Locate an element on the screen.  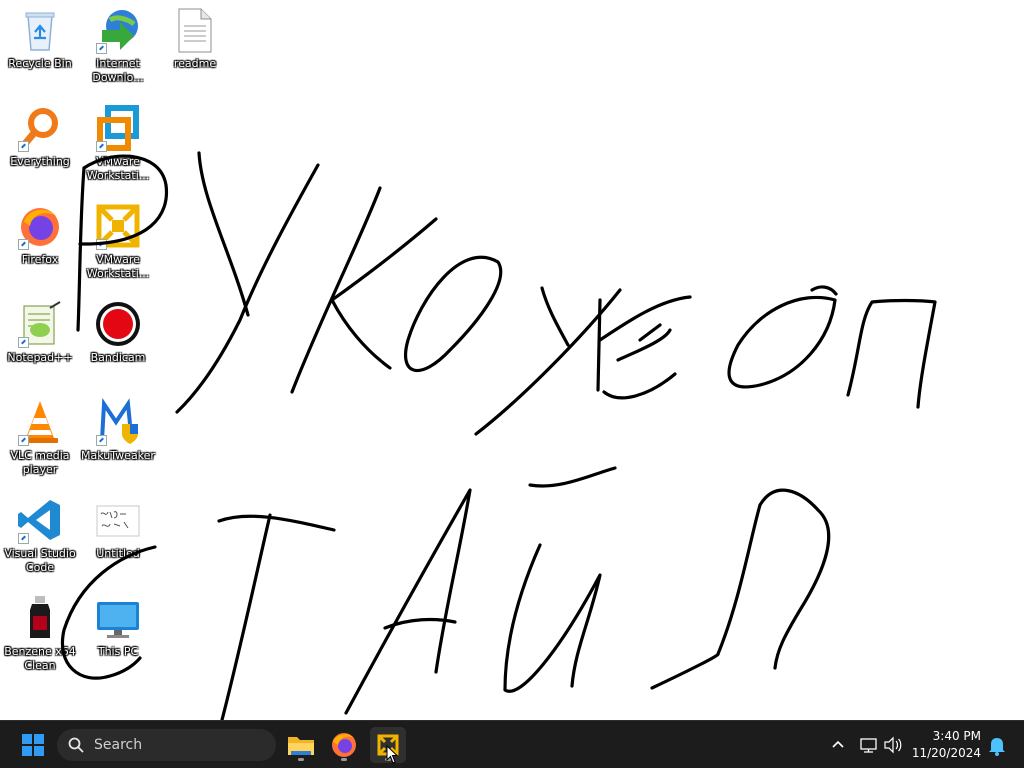
desktop-icon-firefox: Firefox is located at coordinates (40, 234).